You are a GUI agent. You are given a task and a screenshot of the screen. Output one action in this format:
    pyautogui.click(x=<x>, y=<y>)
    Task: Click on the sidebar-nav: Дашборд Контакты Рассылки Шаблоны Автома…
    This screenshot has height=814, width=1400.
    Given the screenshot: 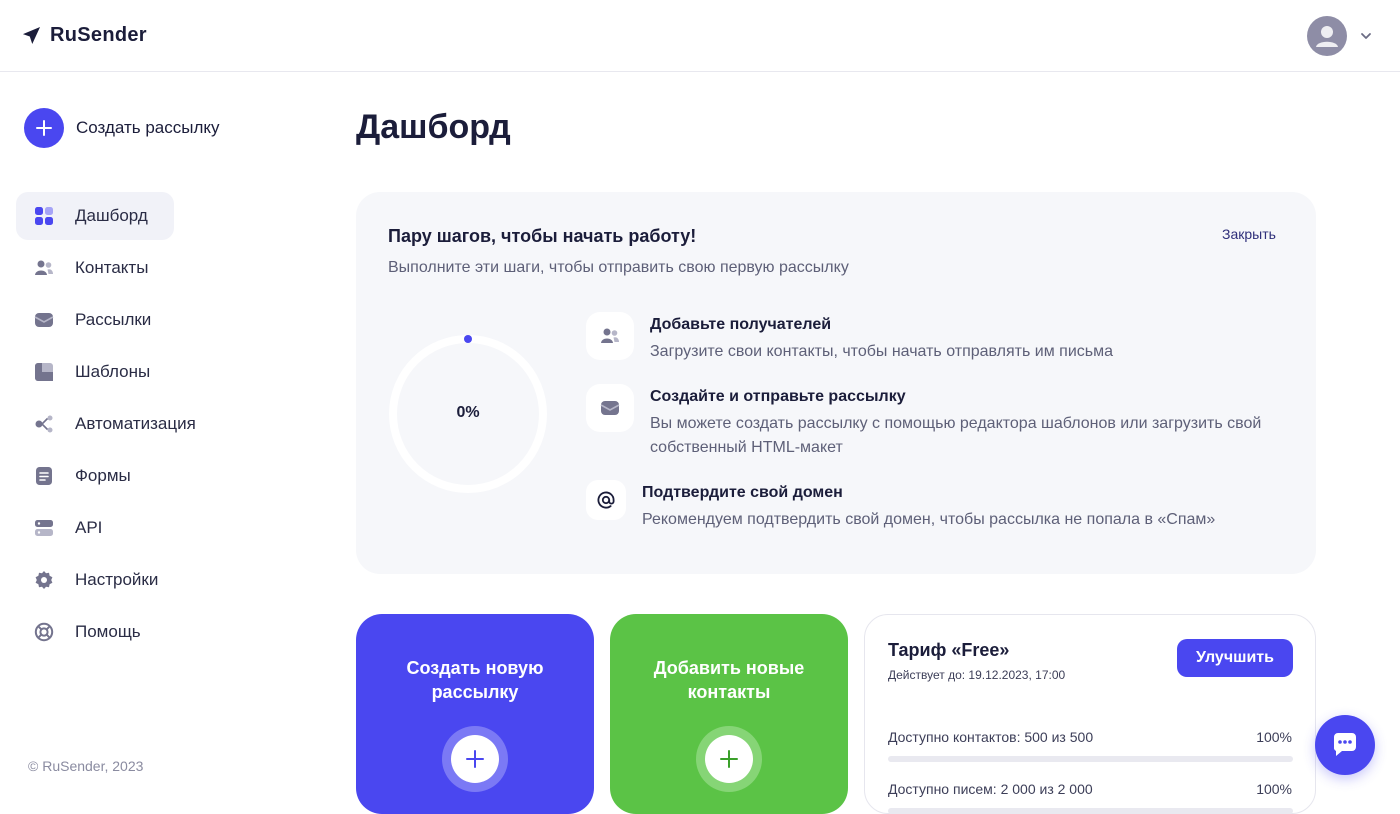 What is the action you would take?
    pyautogui.click(x=161, y=426)
    